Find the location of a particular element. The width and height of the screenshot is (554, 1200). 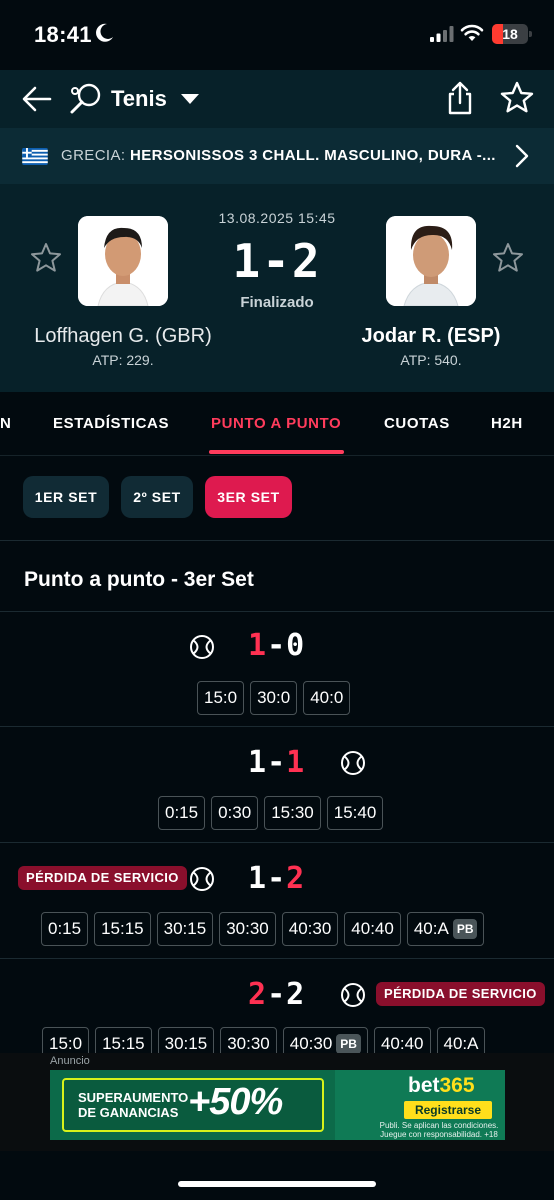

wifi-icon is located at coordinates (472, 32).